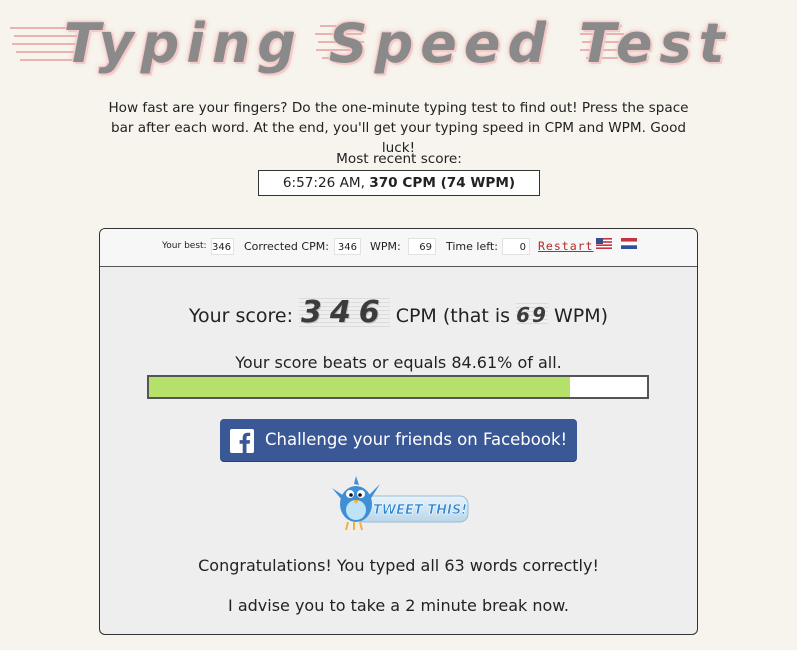  What do you see at coordinates (286, 246) in the screenshot?
I see `corrected-cpm-label: Corrected CPM:` at bounding box center [286, 246].